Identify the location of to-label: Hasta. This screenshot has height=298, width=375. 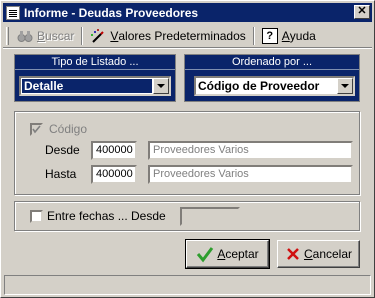
(61, 174).